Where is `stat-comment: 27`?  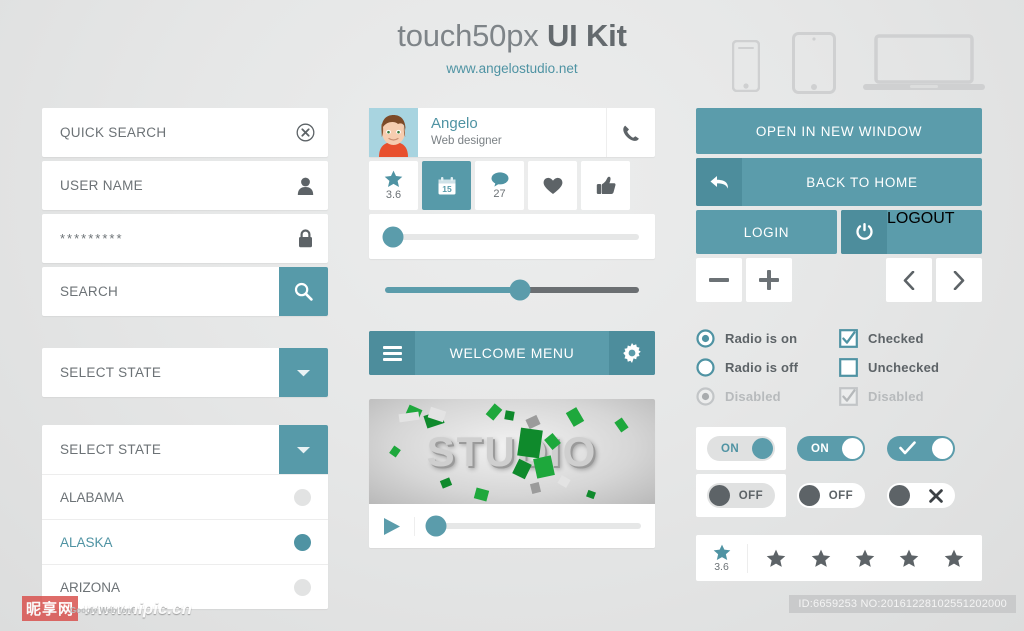 stat-comment: 27 is located at coordinates (499, 185).